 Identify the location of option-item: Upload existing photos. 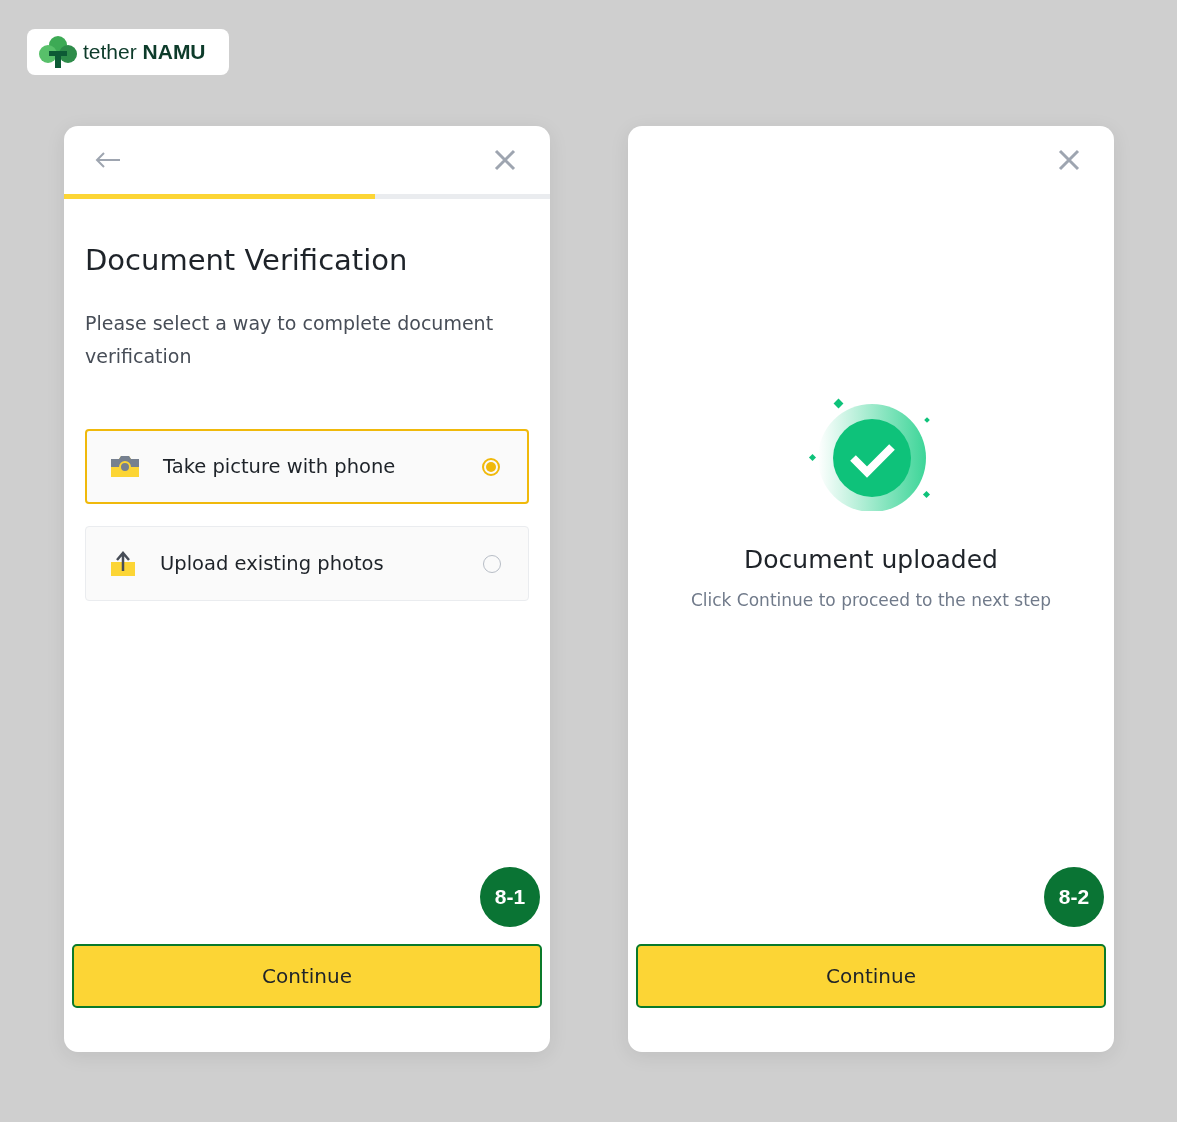
(307, 563).